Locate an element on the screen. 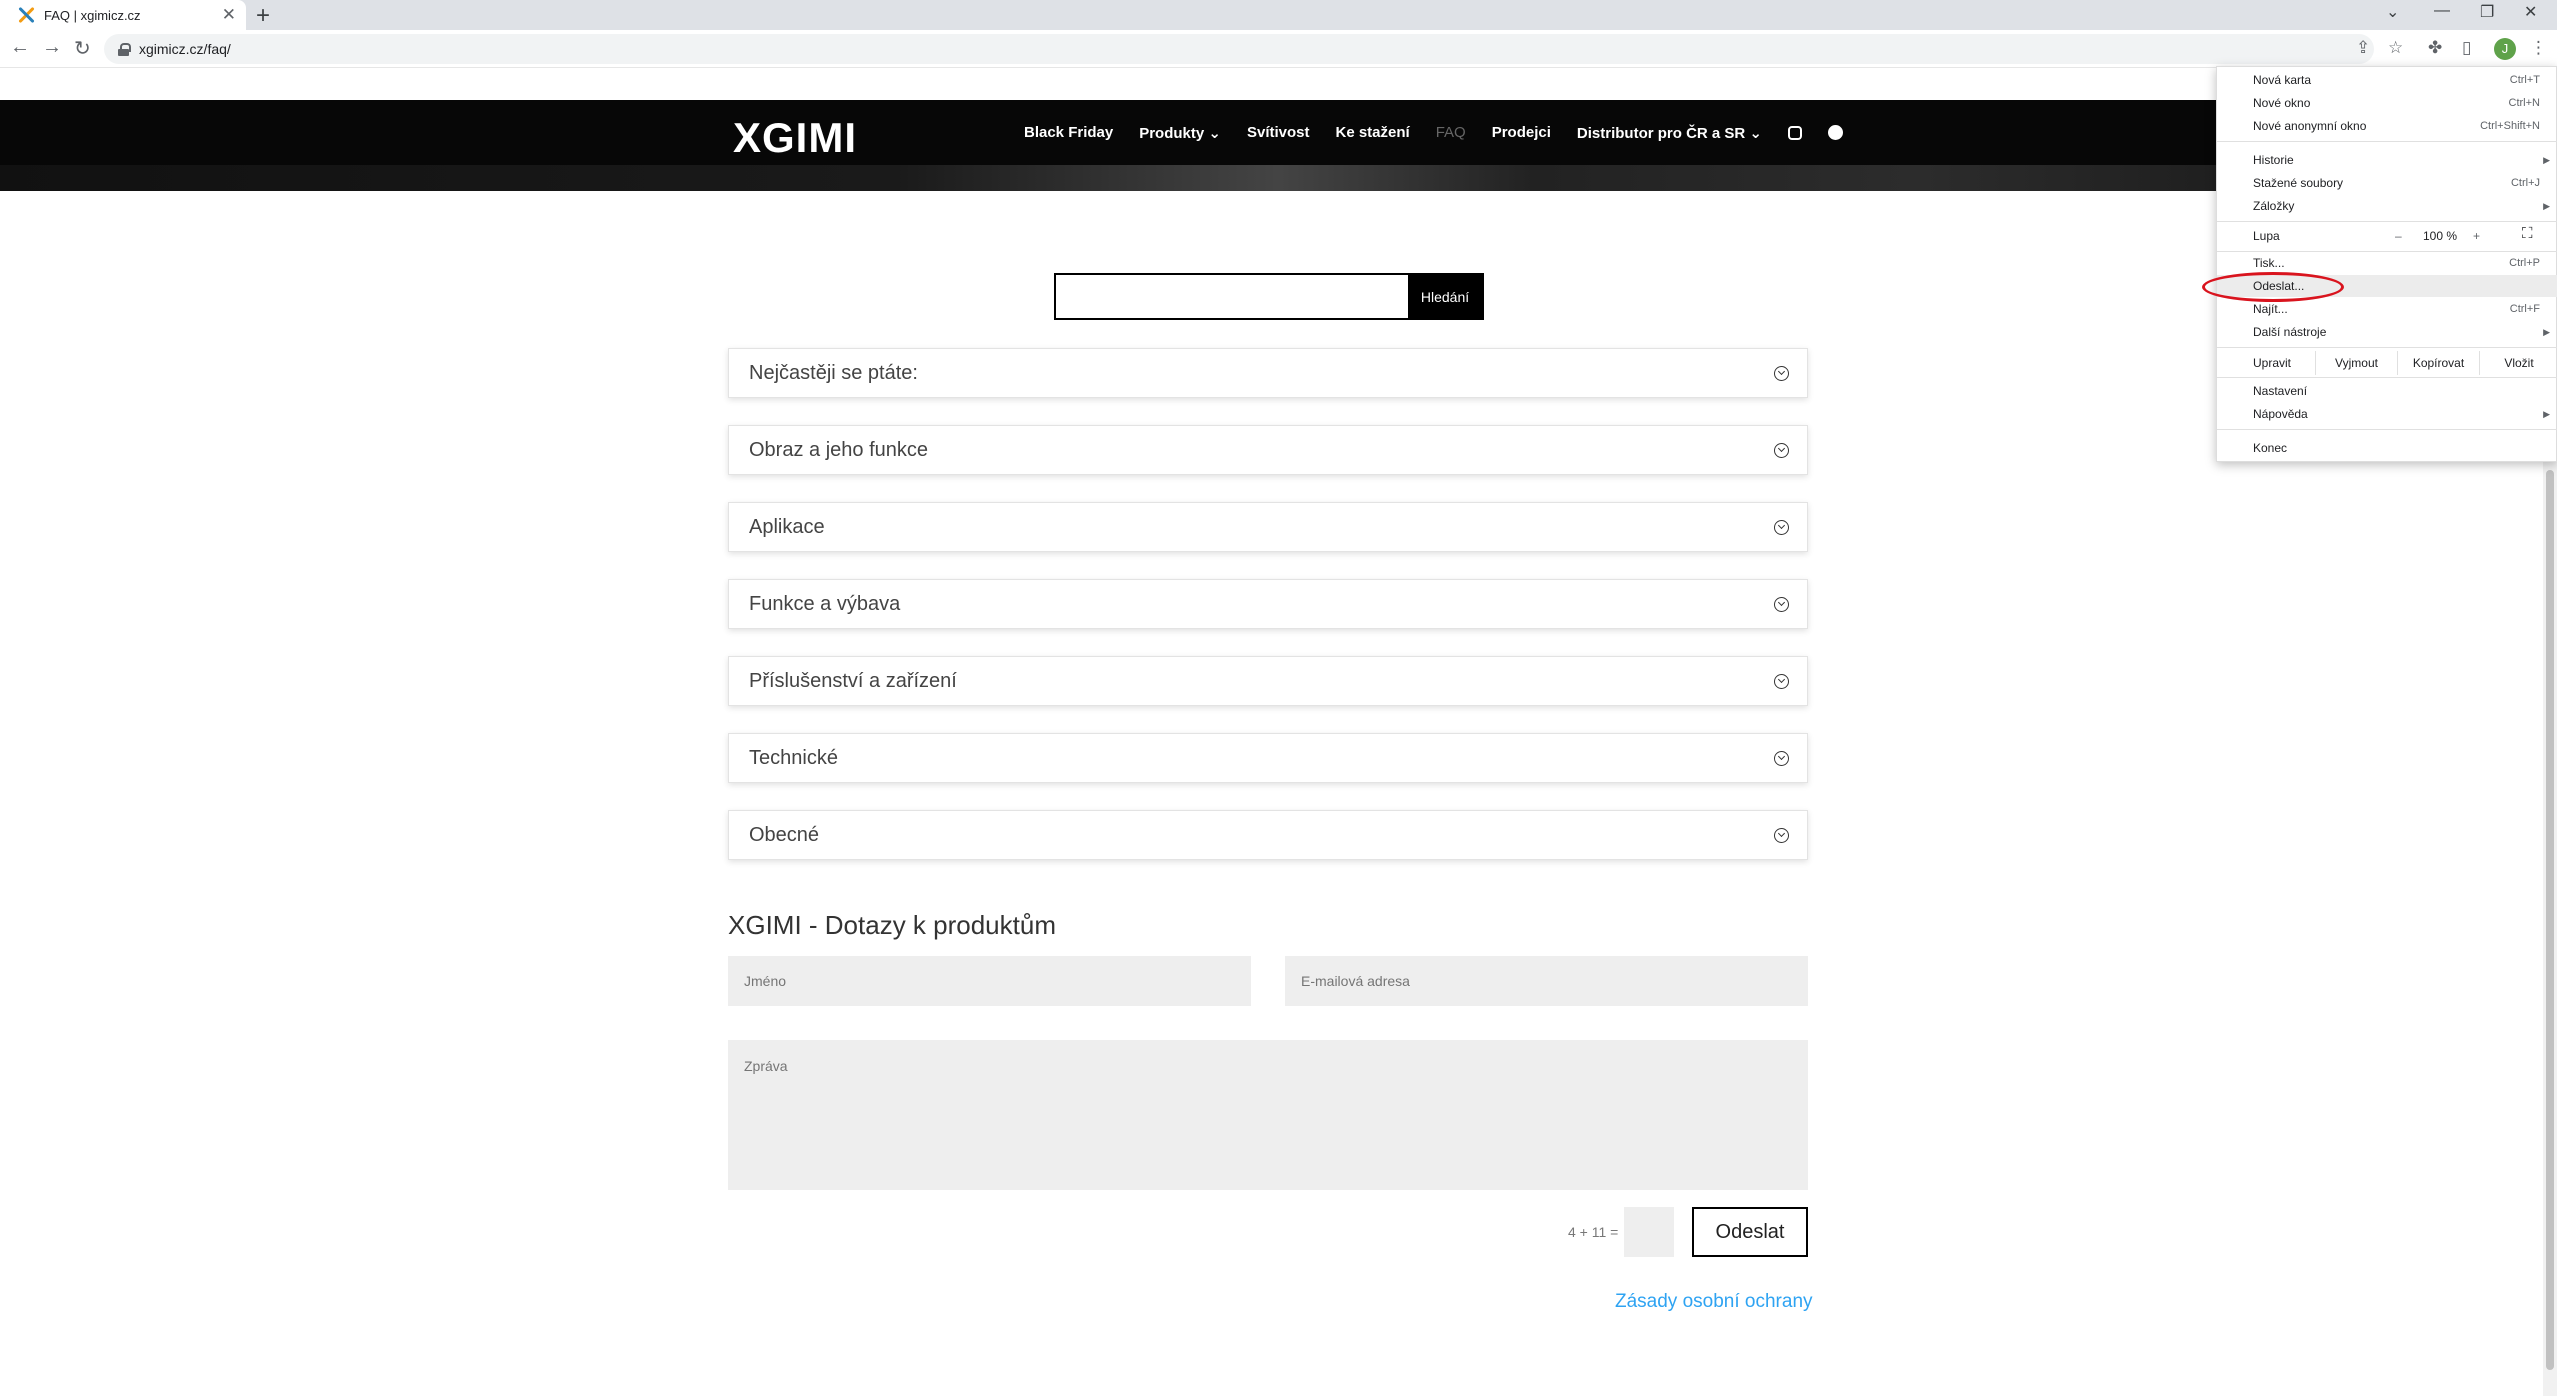  menu-shortcut: Ctrl+F is located at coordinates (2524, 309).